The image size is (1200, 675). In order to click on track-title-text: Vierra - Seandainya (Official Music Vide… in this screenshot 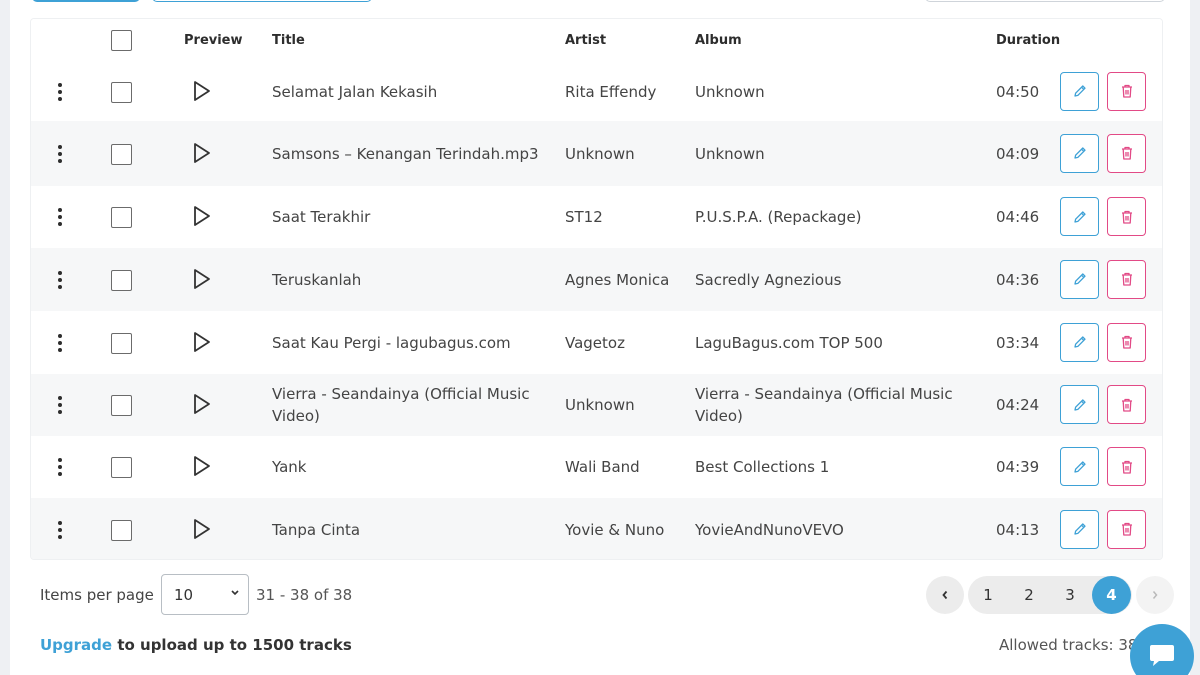, I will do `click(401, 405)`.